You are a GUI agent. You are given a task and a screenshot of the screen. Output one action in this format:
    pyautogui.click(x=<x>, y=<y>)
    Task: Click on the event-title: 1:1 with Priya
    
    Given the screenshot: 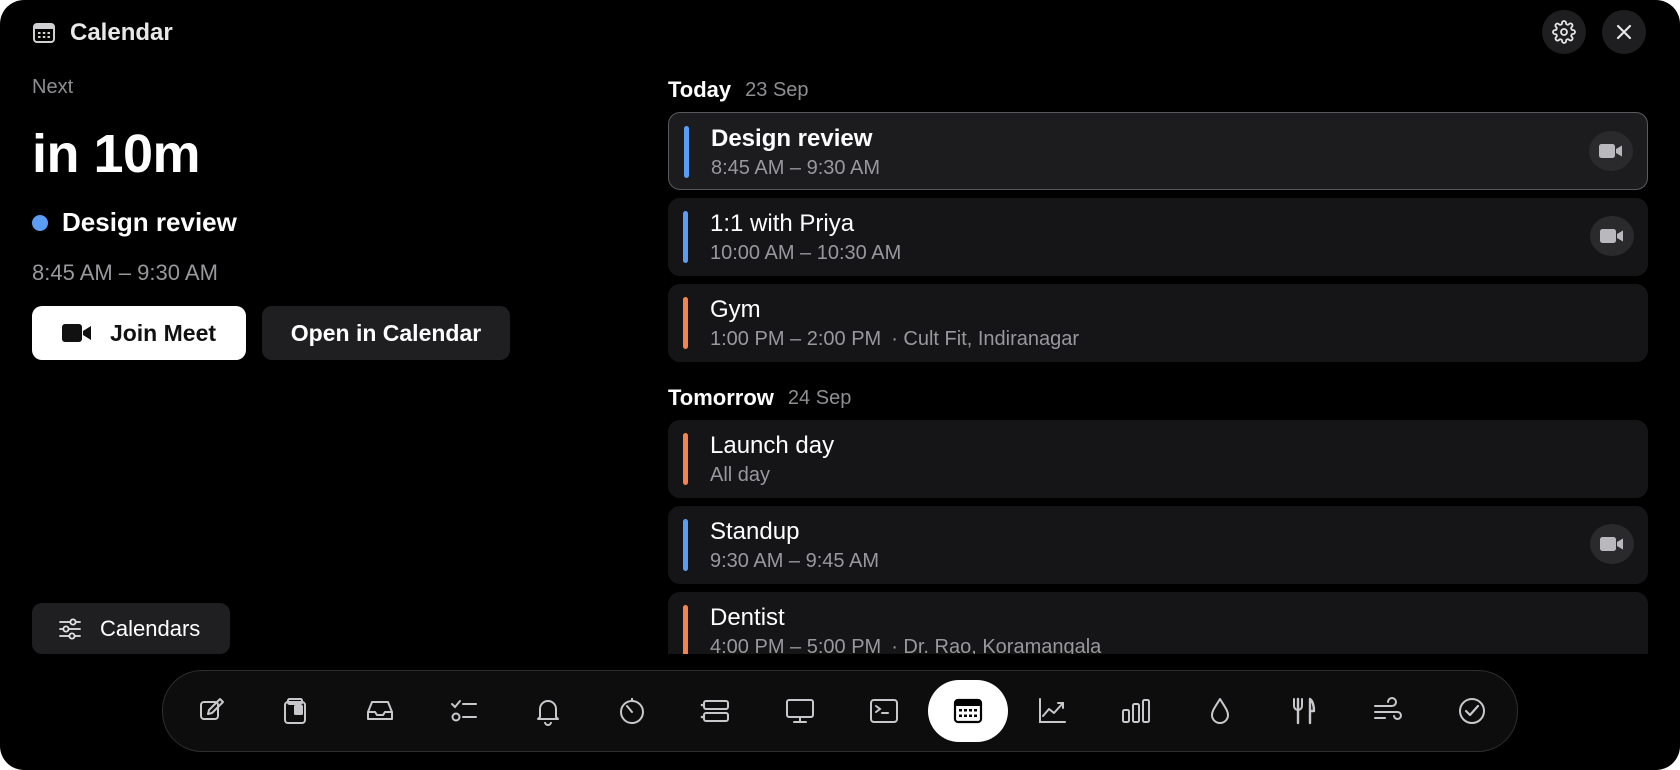 What is the action you would take?
    pyautogui.click(x=782, y=223)
    